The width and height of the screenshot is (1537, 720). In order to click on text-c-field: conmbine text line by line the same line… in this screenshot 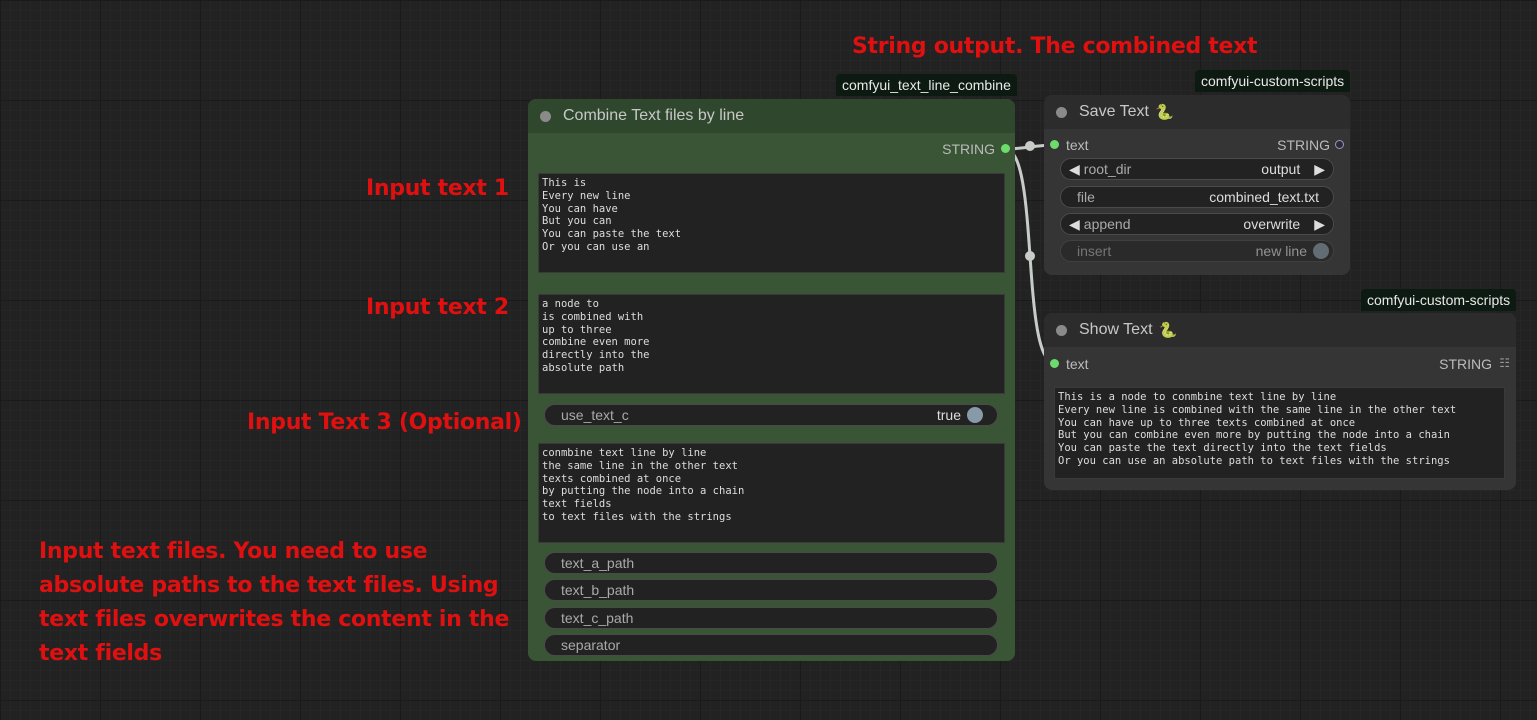, I will do `click(771, 493)`.